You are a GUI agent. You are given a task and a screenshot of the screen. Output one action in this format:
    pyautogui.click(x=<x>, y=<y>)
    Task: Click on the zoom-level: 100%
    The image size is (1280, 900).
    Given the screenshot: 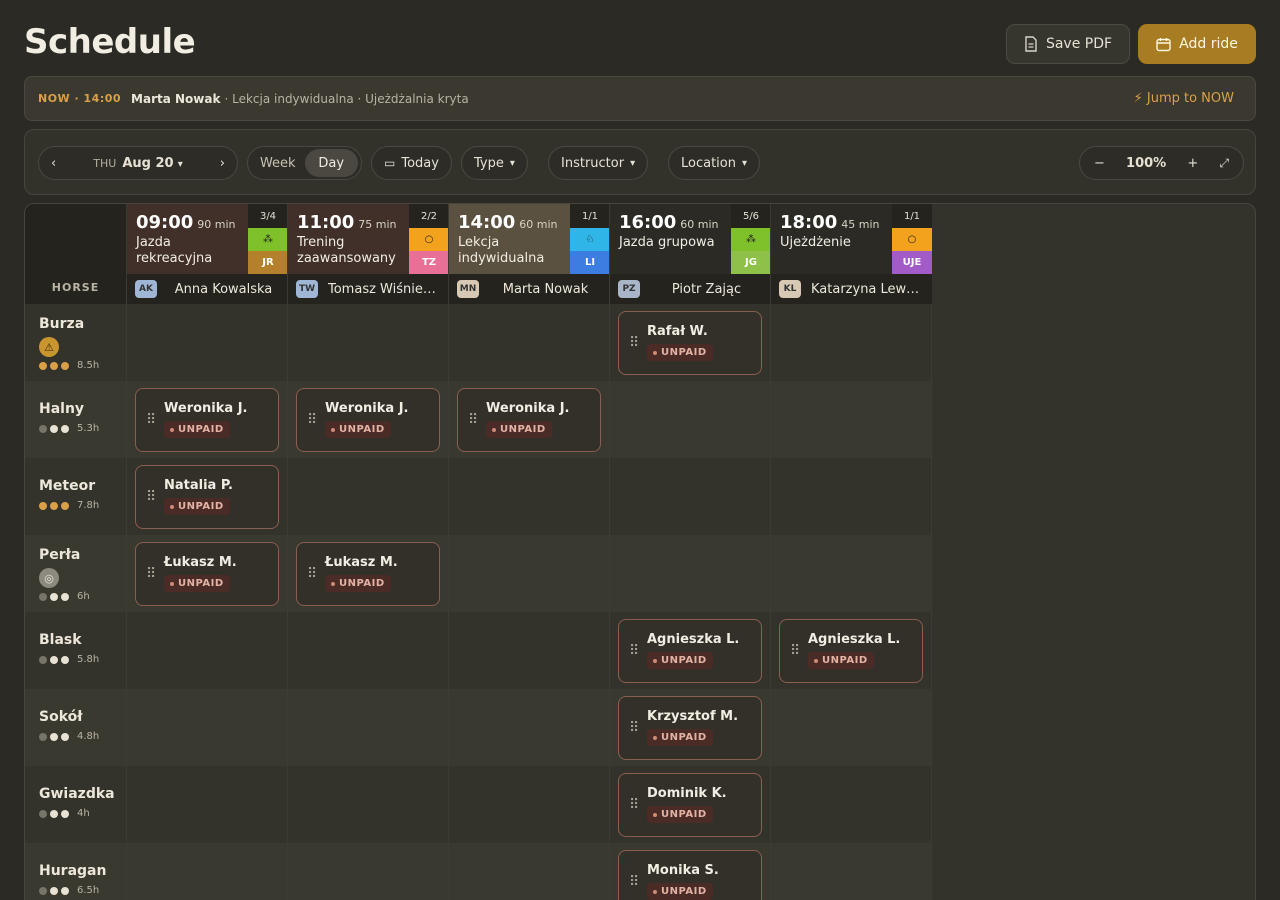 What is the action you would take?
    pyautogui.click(x=1146, y=163)
    